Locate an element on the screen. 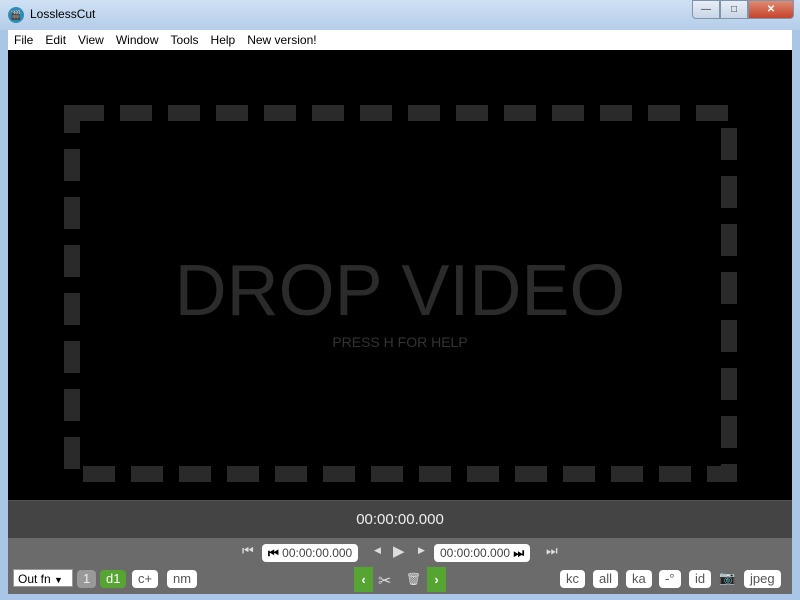 Image resolution: width=800 pixels, height=600 pixels. app-icon: 🎬 is located at coordinates (16, 15).